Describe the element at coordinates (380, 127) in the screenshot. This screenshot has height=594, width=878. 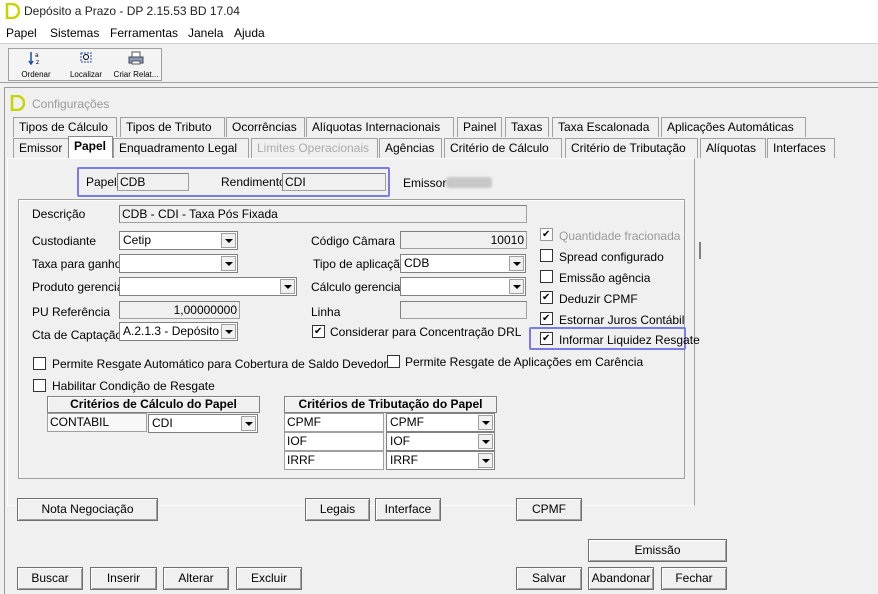
I see `tab-aliquotas-internacionais: Alíquotas Internacionais` at that location.